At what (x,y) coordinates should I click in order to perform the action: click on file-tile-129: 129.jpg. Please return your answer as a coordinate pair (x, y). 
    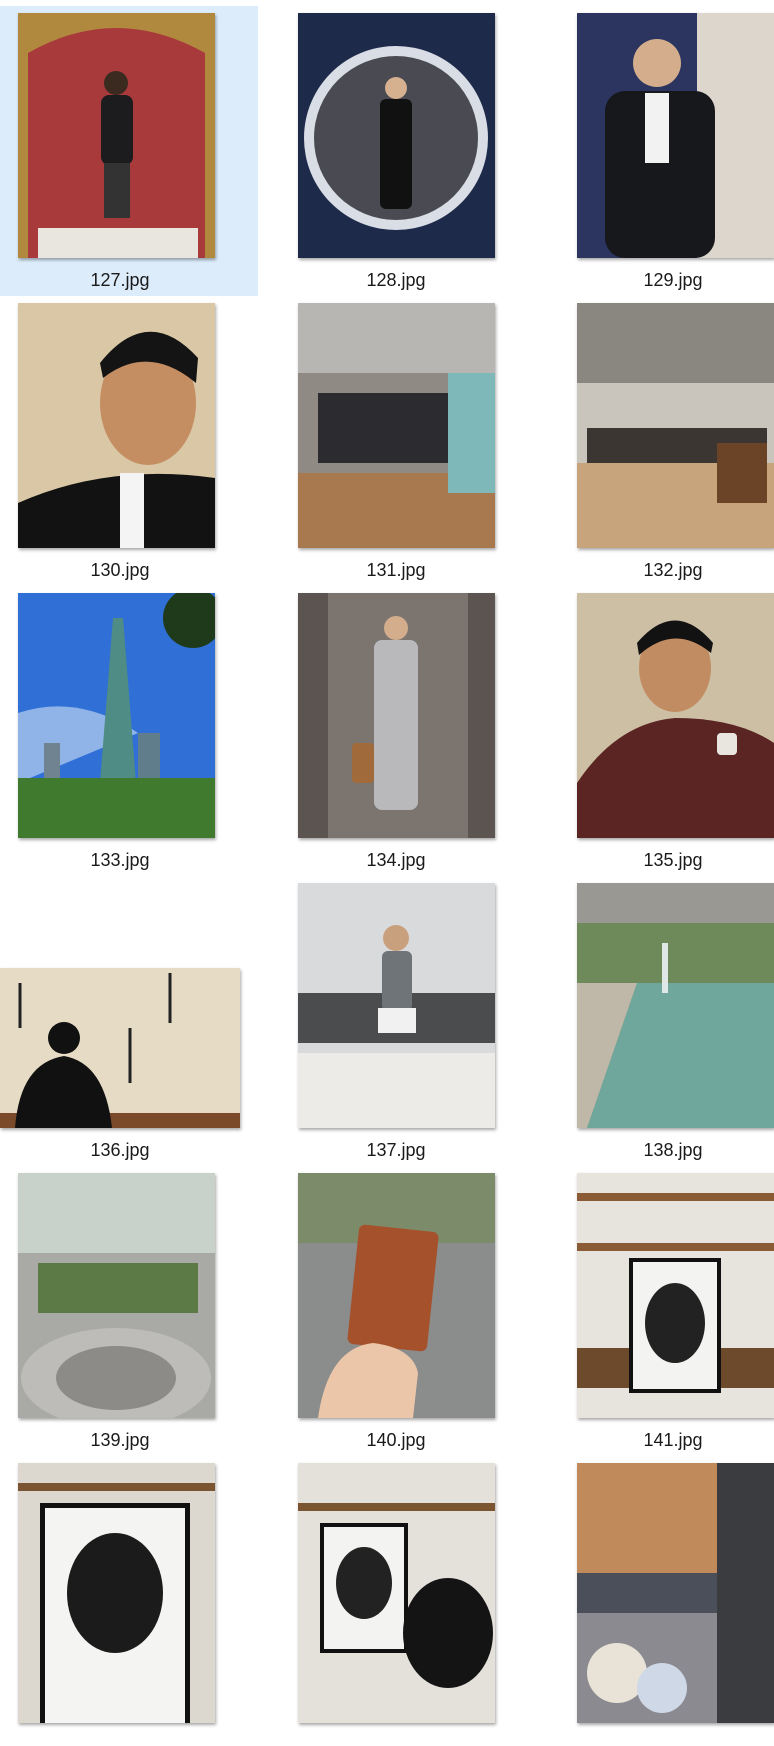
    Looking at the image, I should click on (663, 151).